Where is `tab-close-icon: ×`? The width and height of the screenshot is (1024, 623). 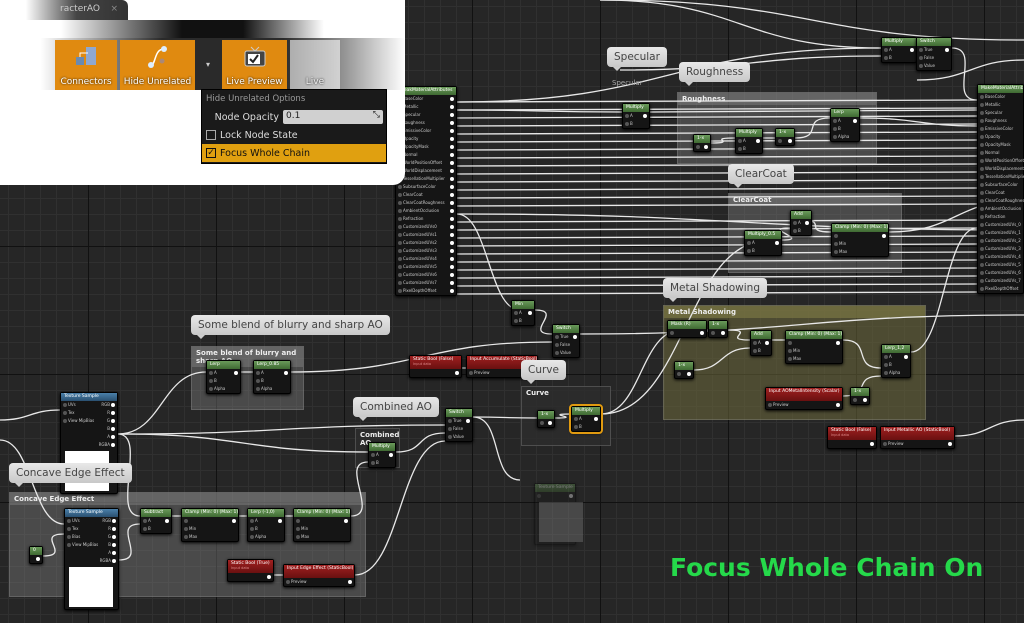
tab-close-icon: × is located at coordinates (114, 9).